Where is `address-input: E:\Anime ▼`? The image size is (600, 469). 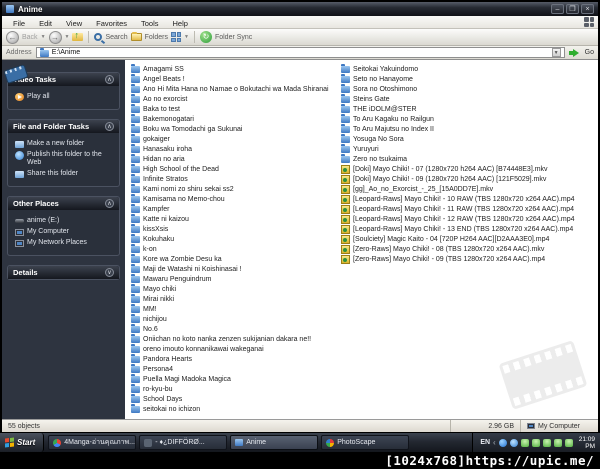 address-input: E:\Anime ▼ is located at coordinates (300, 52).